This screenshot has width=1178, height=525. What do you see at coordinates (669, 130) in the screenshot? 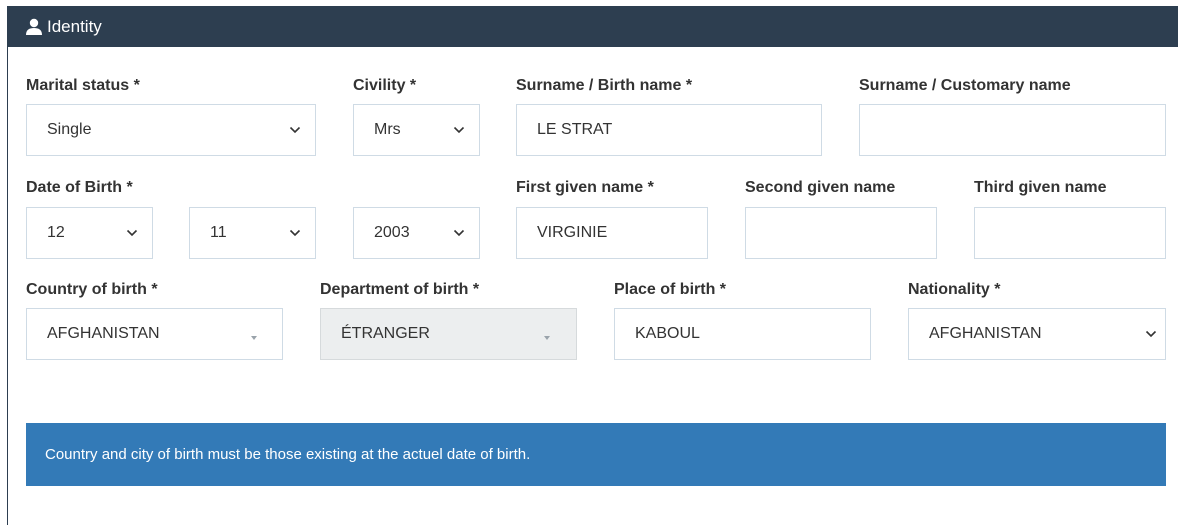
I see `surname-birth-input: LE STRAT` at bounding box center [669, 130].